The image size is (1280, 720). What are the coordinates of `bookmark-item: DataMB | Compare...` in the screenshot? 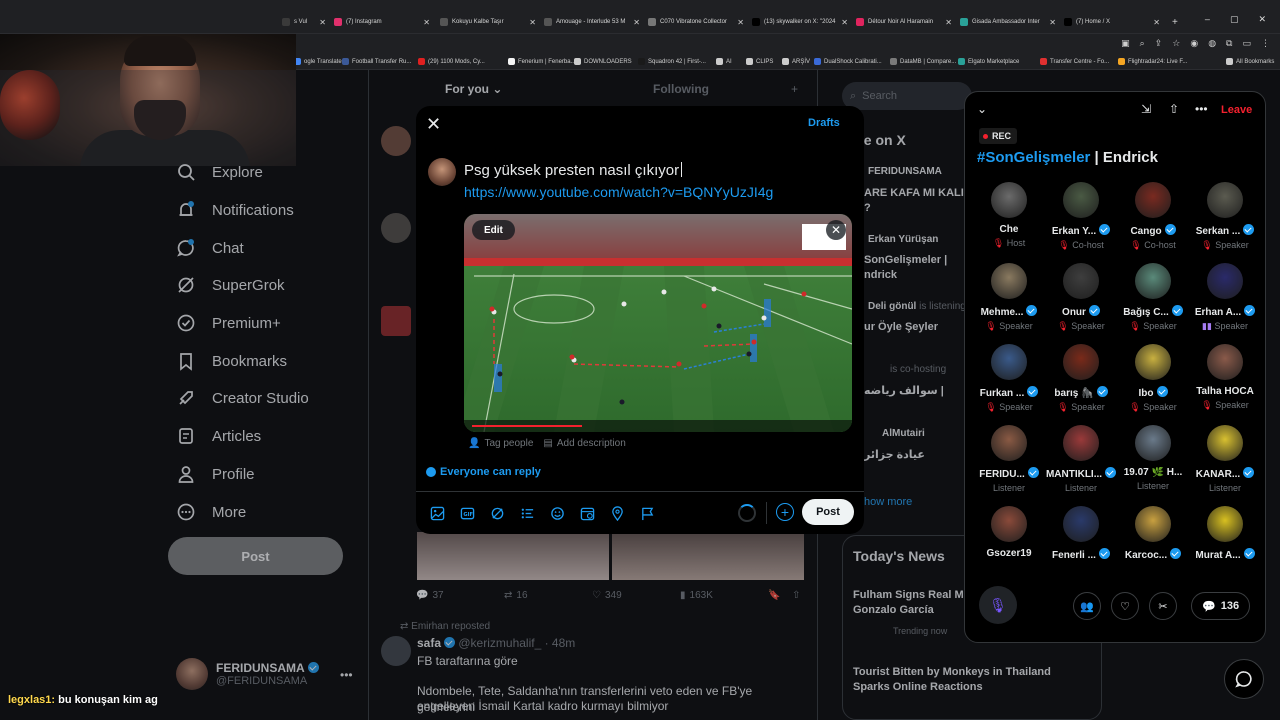 It's located at (923, 61).